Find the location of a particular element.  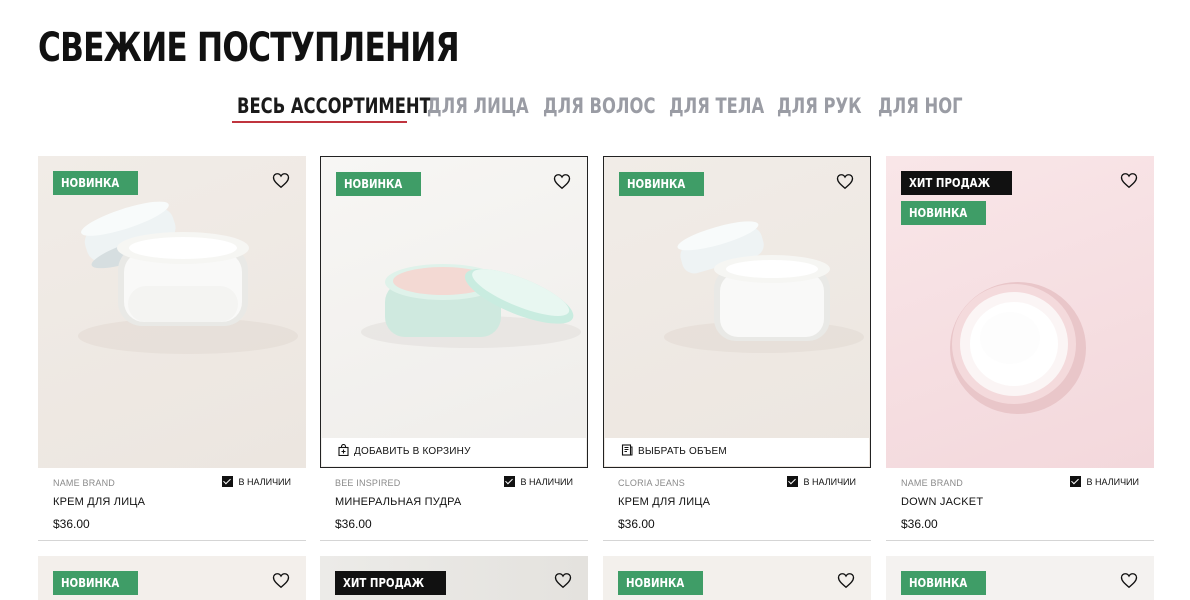

product-image: НОВИНКА ДОБАВИТЬ В КОРЗИНУ is located at coordinates (454, 312).